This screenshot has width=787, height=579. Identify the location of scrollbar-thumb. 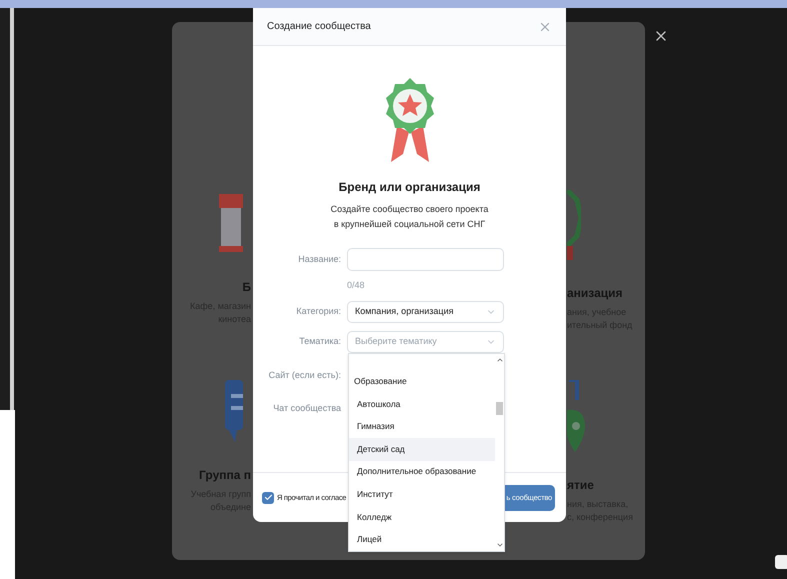
(499, 408).